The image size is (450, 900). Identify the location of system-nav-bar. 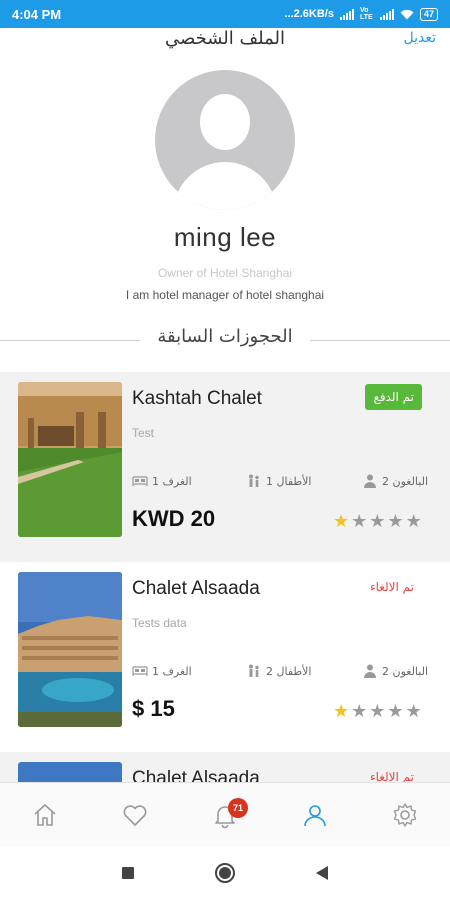
(225, 873).